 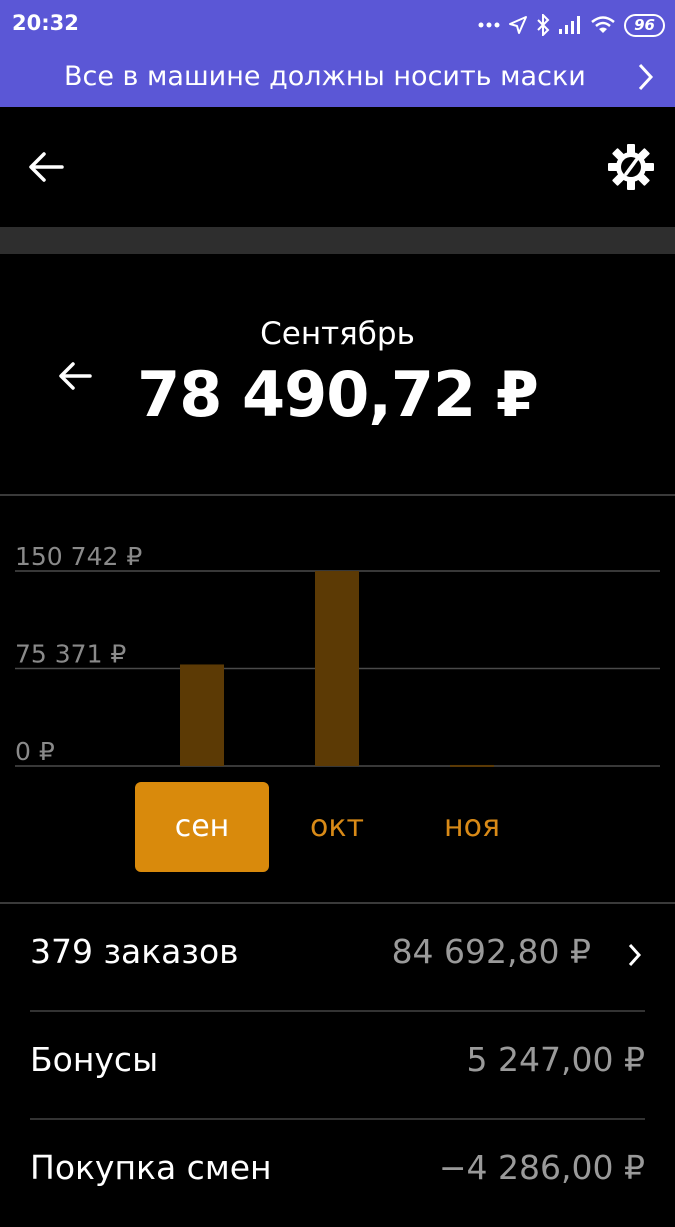 I want to click on chart-y-tick-label: 75 371 ₽, so click(x=70, y=654).